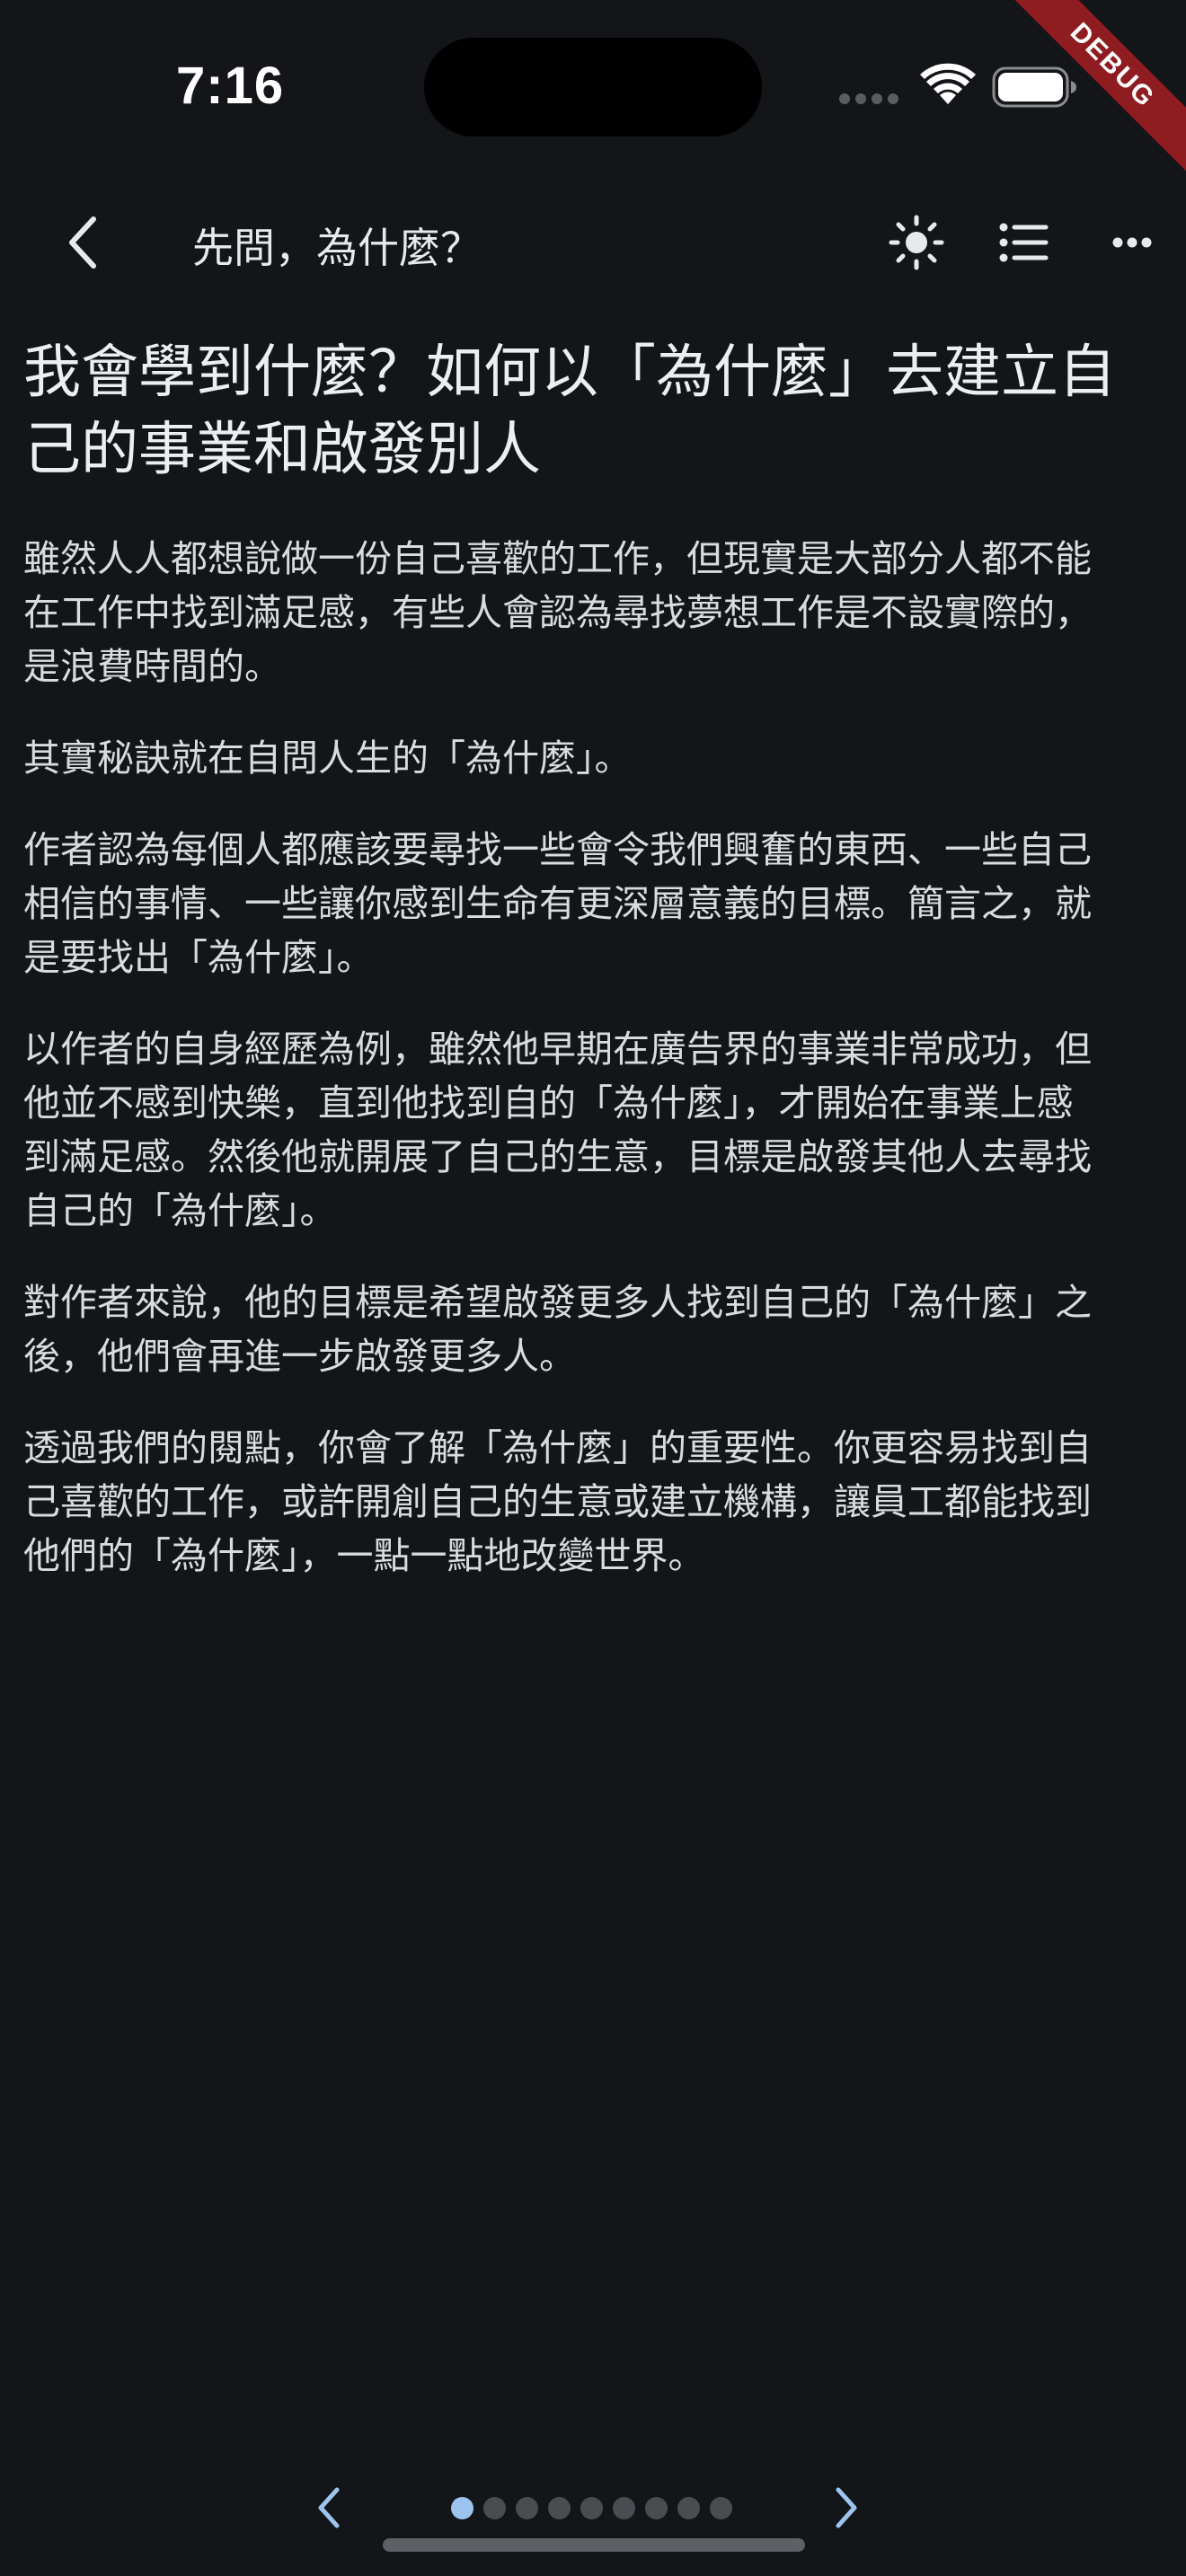  I want to click on paragraph-line: 作者認為每個人都應該要尋找一些會令我們興奮的東西、一些自己, so click(557, 849).